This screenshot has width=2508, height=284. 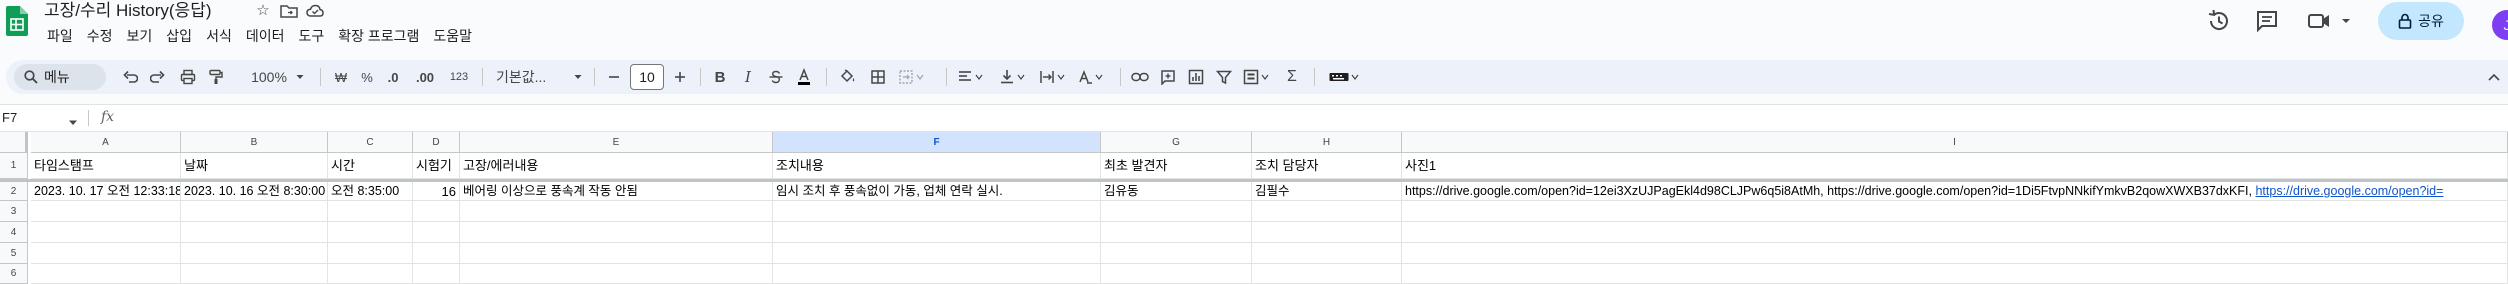 What do you see at coordinates (1317, 118) in the screenshot?
I see `formula-input` at bounding box center [1317, 118].